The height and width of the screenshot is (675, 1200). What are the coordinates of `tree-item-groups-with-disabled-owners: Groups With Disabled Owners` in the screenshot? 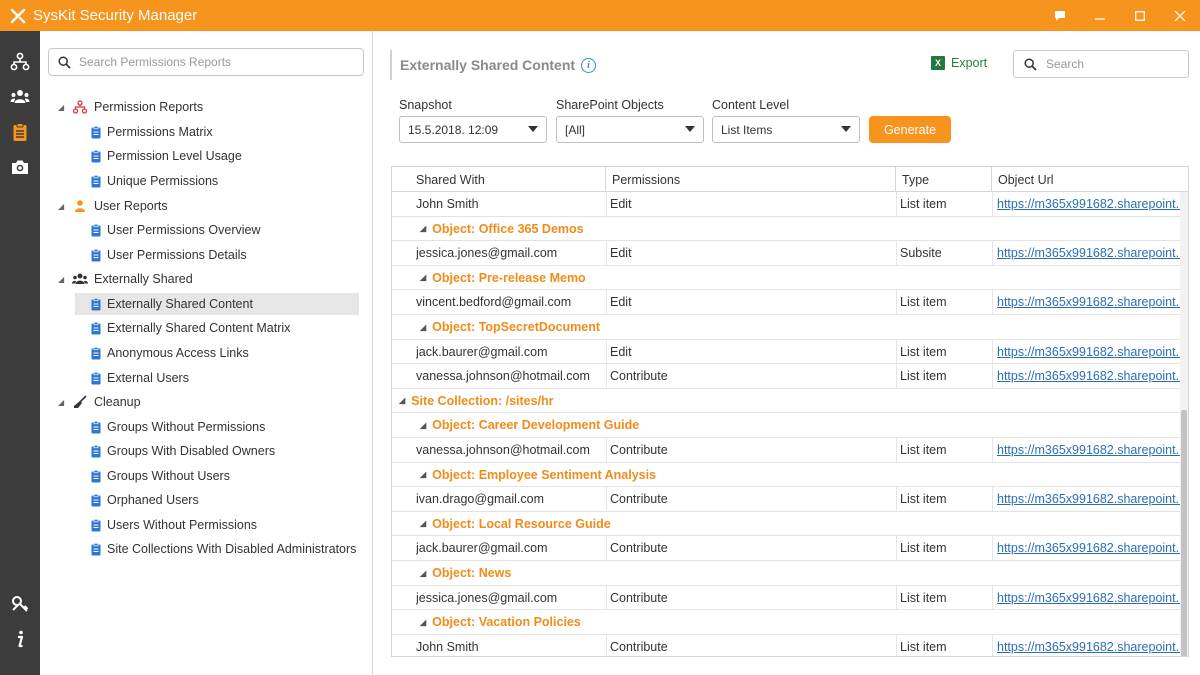 It's located at (157, 451).